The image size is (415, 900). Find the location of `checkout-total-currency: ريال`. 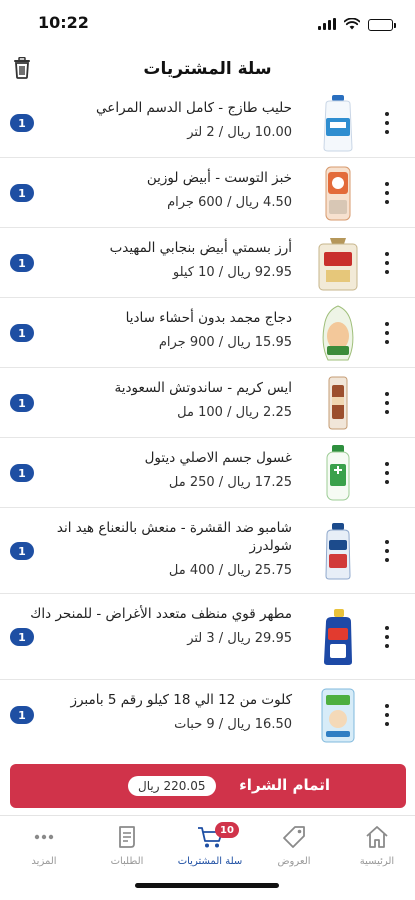

checkout-total-currency: ريال is located at coordinates (149, 786).